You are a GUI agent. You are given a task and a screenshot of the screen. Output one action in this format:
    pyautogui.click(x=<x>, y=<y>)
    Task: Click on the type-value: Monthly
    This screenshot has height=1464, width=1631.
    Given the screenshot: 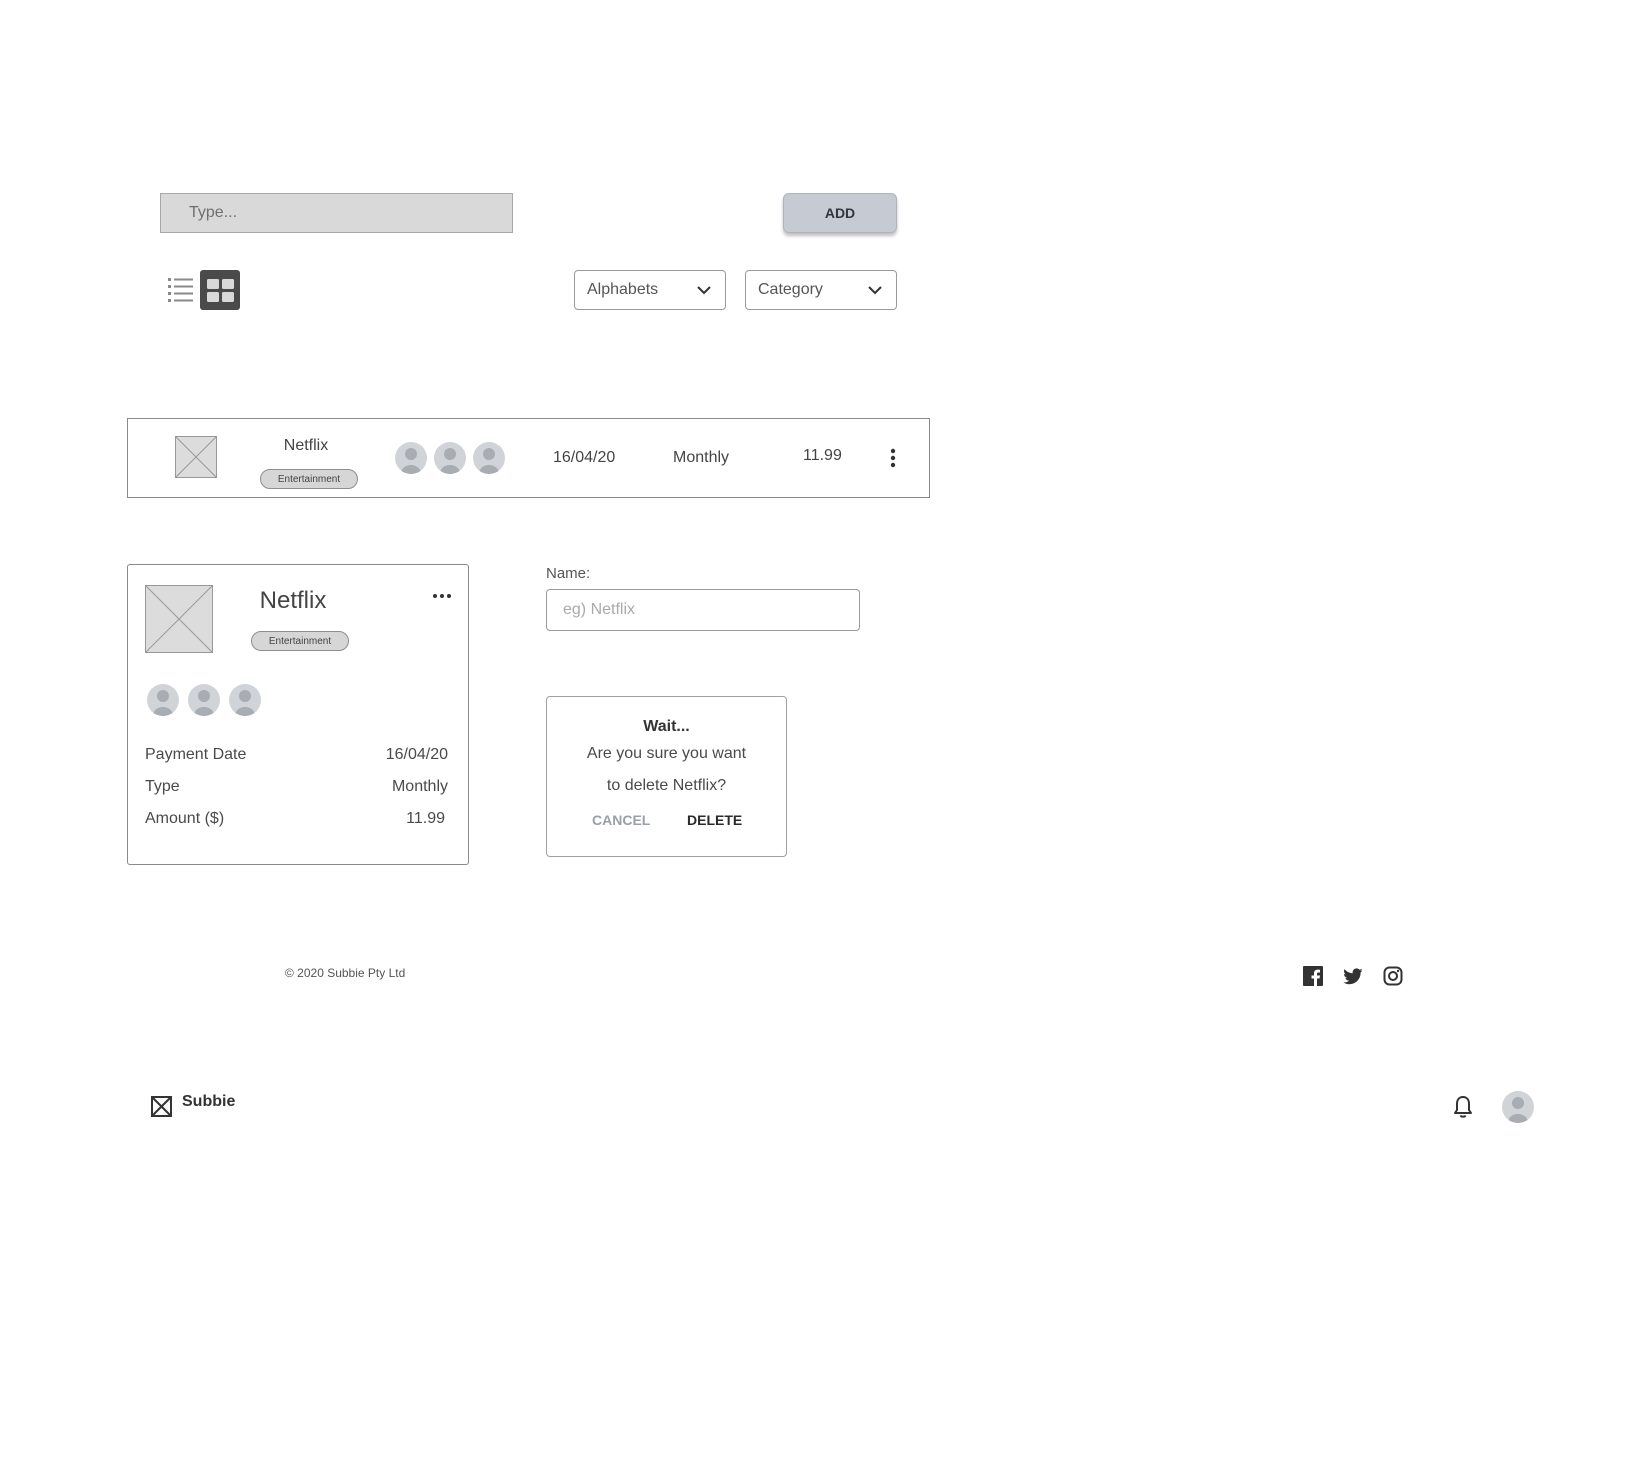 What is the action you would take?
    pyautogui.click(x=419, y=786)
    